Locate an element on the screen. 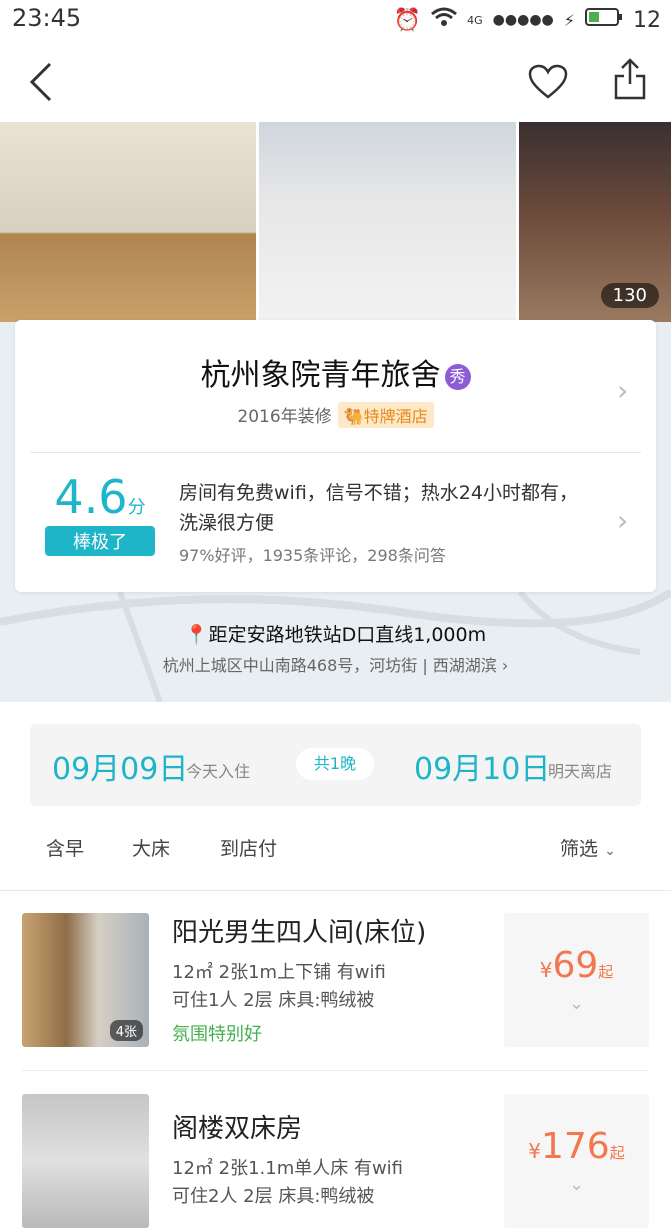  nights-badge: 共1晚 is located at coordinates (335, 764).